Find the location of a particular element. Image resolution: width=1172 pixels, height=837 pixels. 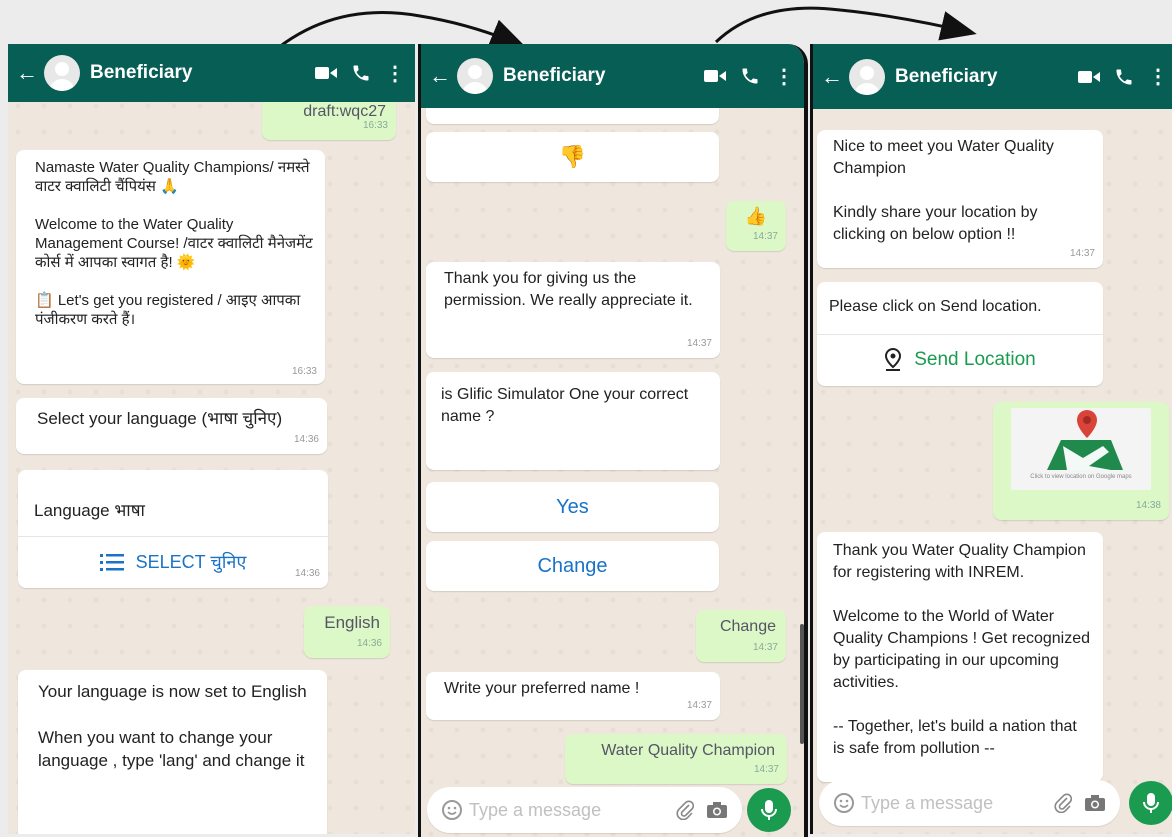

message-text: Write your preferred name ! is located at coordinates (542, 688).